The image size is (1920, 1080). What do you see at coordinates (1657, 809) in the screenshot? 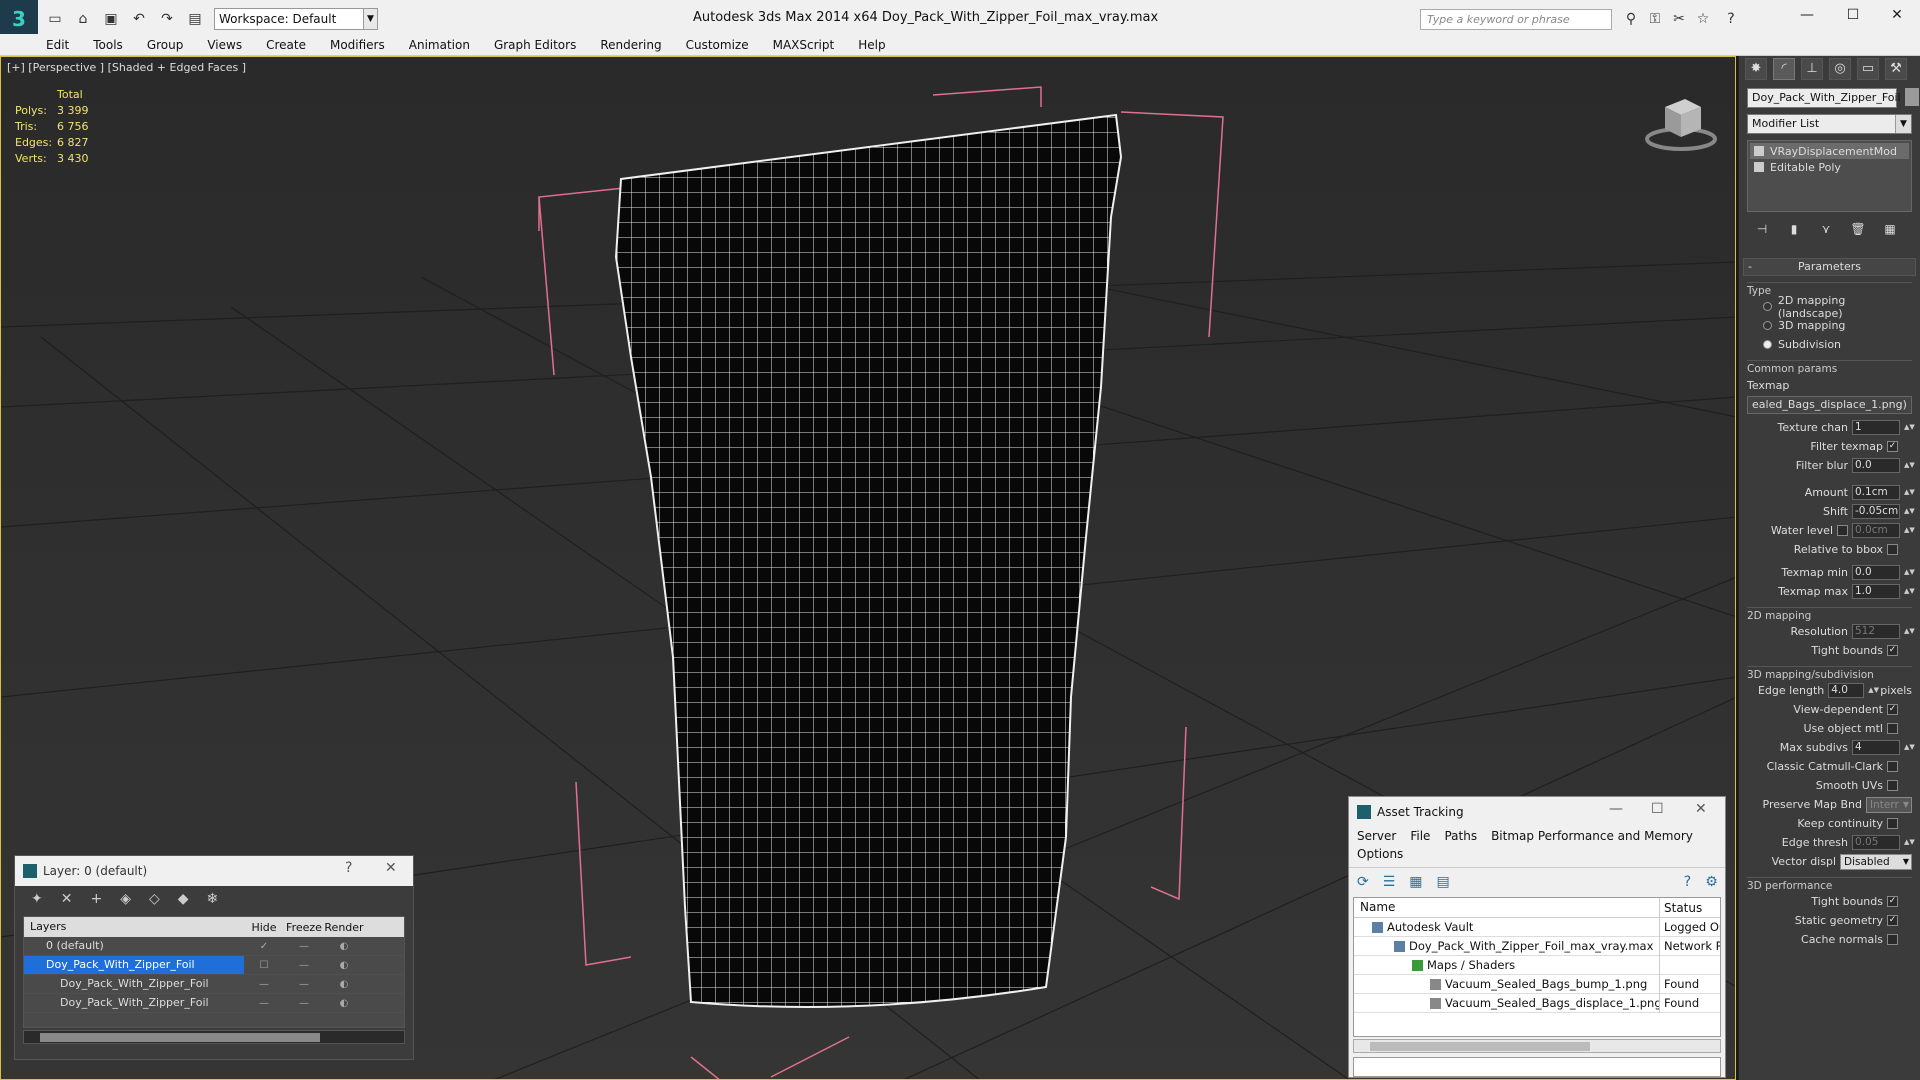
I see `maximize-button: ☐` at bounding box center [1657, 809].